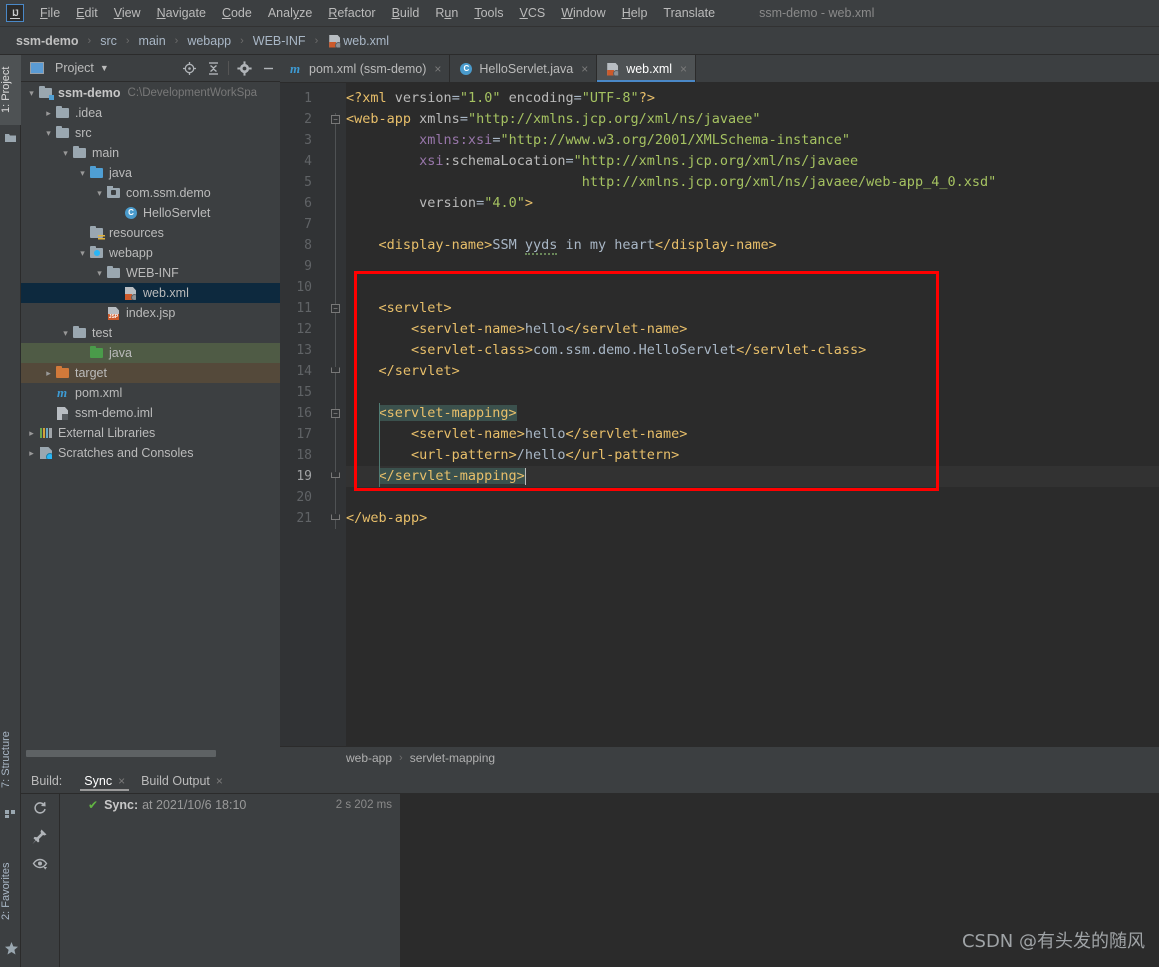 The height and width of the screenshot is (967, 1159). I want to click on tree-node-java: ▾ java, so click(150, 173).